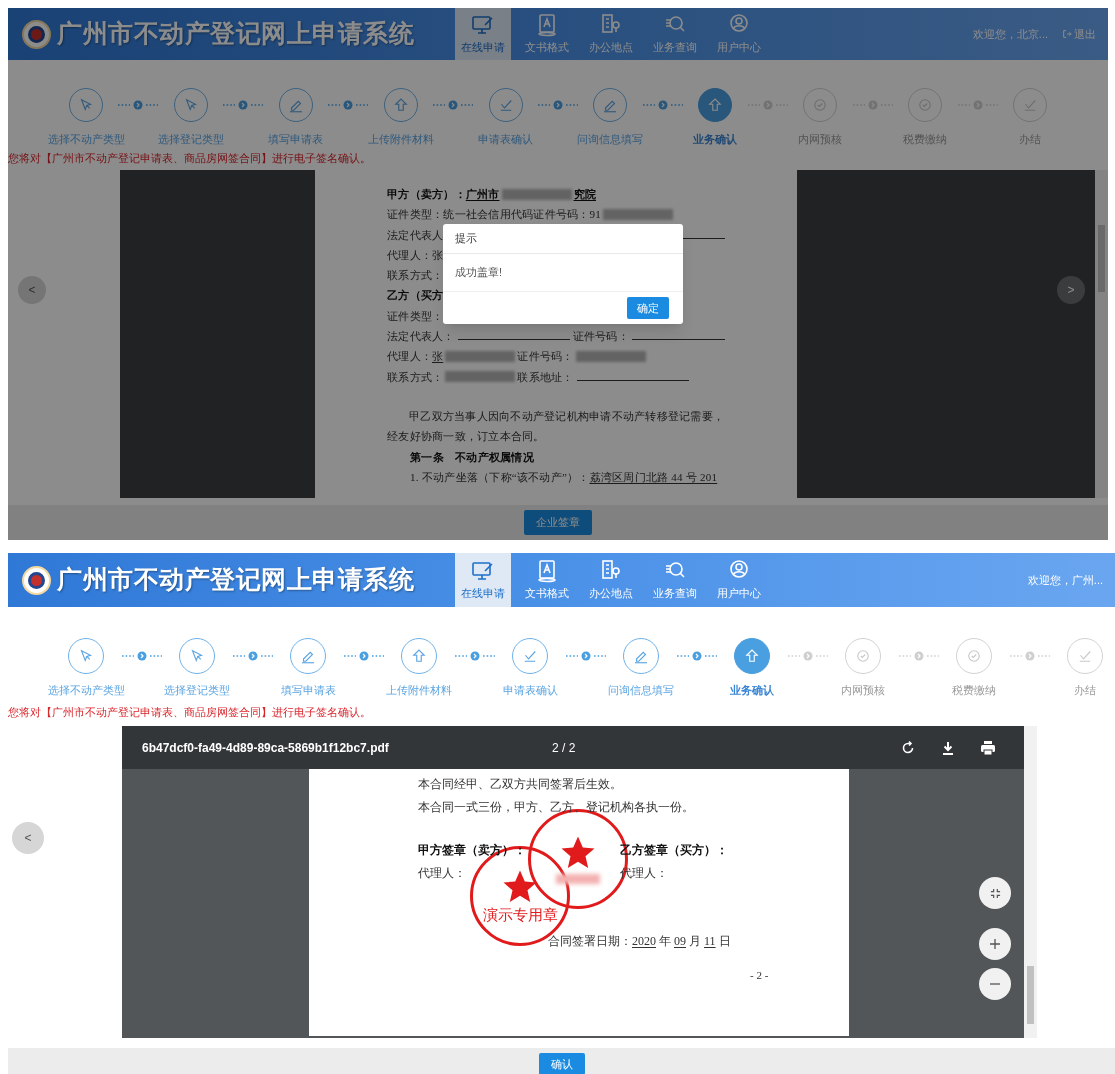  What do you see at coordinates (974, 656) in the screenshot?
I see `check-circle-icon` at bounding box center [974, 656].